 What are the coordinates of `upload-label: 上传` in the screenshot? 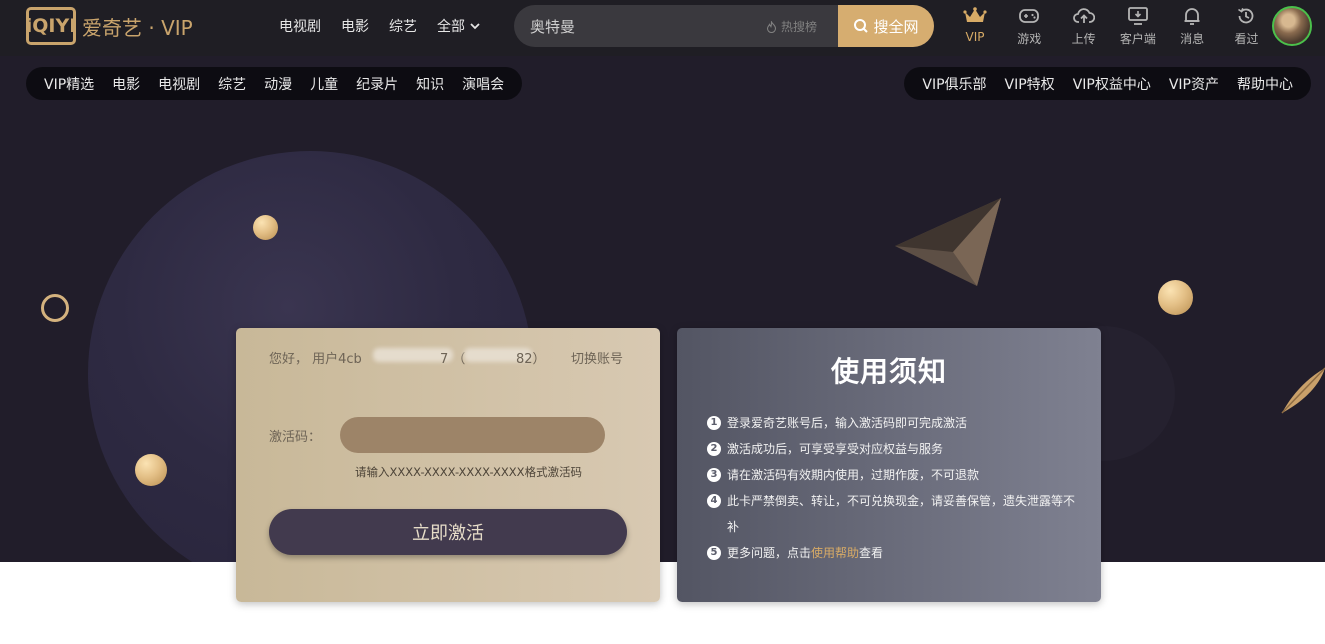 It's located at (1083, 39).